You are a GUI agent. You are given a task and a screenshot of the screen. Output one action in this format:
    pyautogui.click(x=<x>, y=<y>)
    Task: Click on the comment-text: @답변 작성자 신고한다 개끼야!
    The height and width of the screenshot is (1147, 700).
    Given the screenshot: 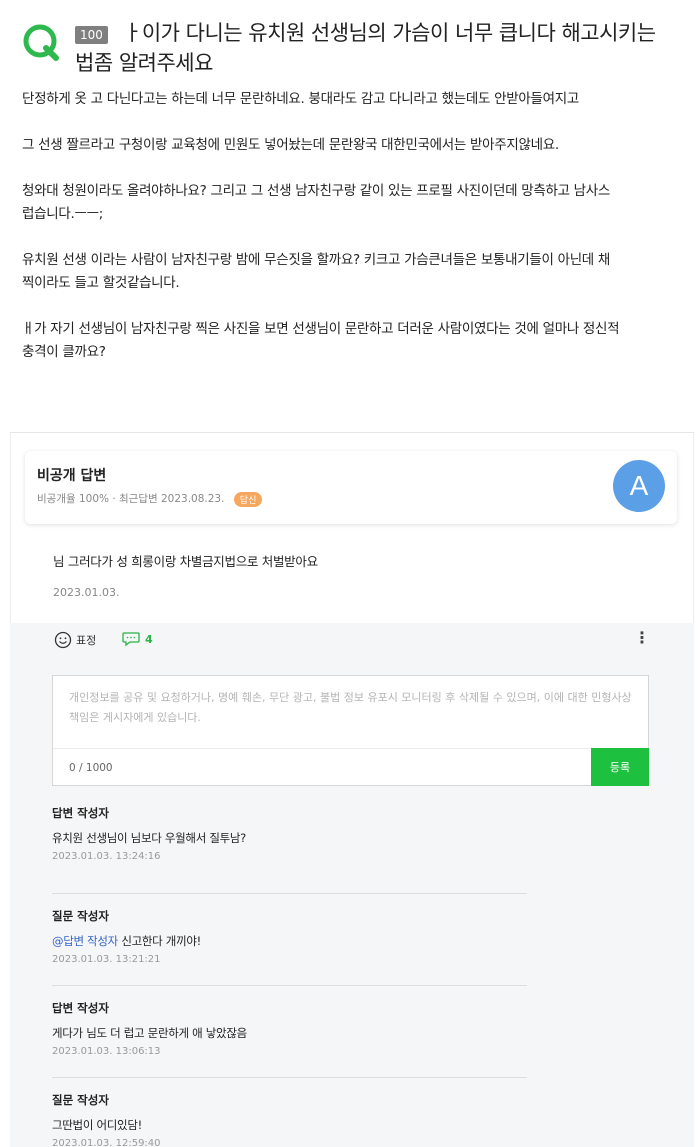 What is the action you would take?
    pyautogui.click(x=289, y=941)
    